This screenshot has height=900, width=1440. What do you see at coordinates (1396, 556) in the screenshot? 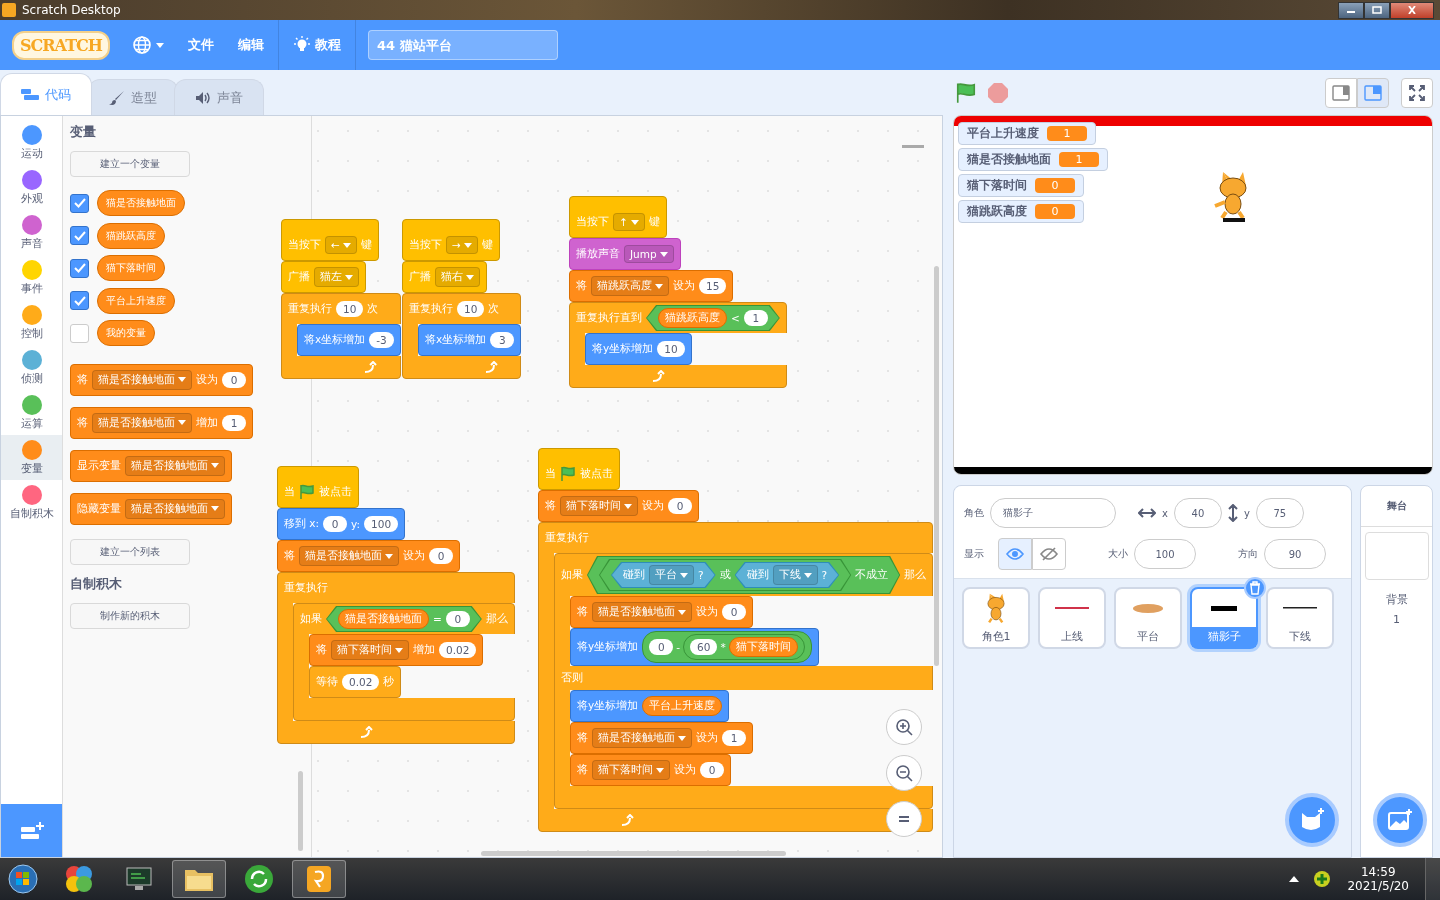
I see `backdrop-thumbnail` at bounding box center [1396, 556].